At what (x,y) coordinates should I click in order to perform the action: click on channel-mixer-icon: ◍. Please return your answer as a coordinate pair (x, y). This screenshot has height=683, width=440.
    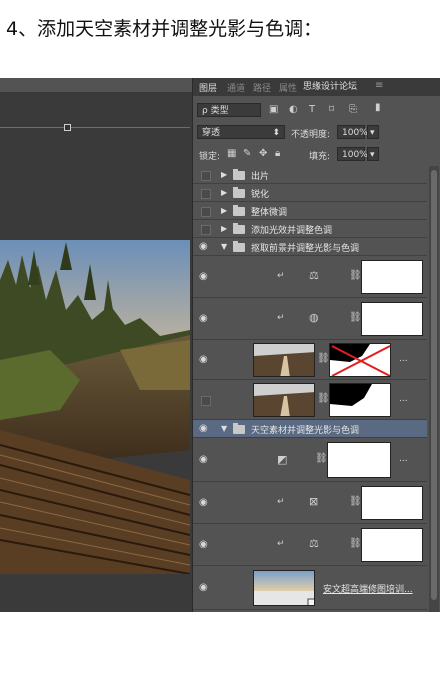
    Looking at the image, I should click on (314, 317).